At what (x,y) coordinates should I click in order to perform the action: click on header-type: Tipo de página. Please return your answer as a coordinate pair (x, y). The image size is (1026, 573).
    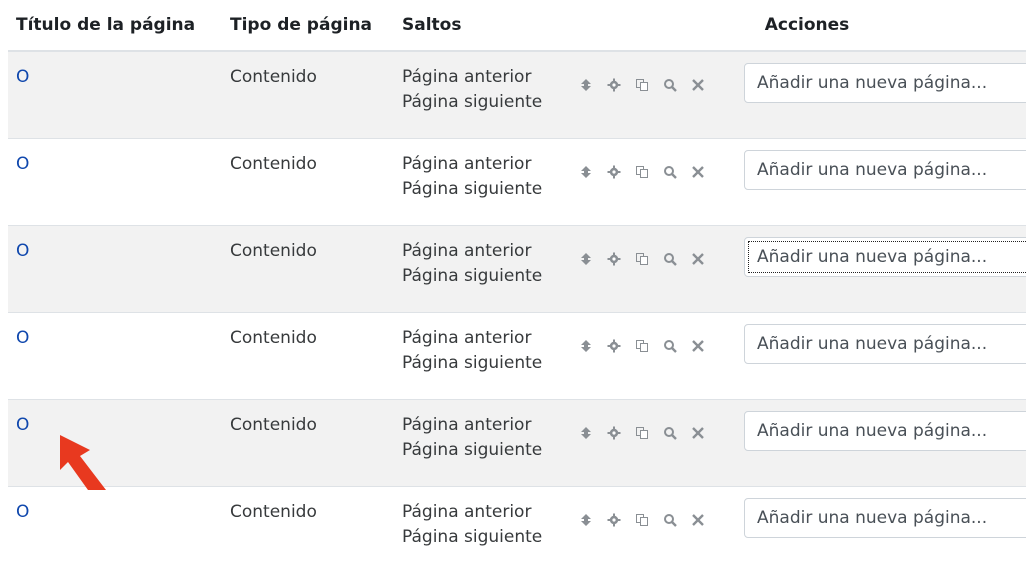
    Looking at the image, I should click on (308, 25).